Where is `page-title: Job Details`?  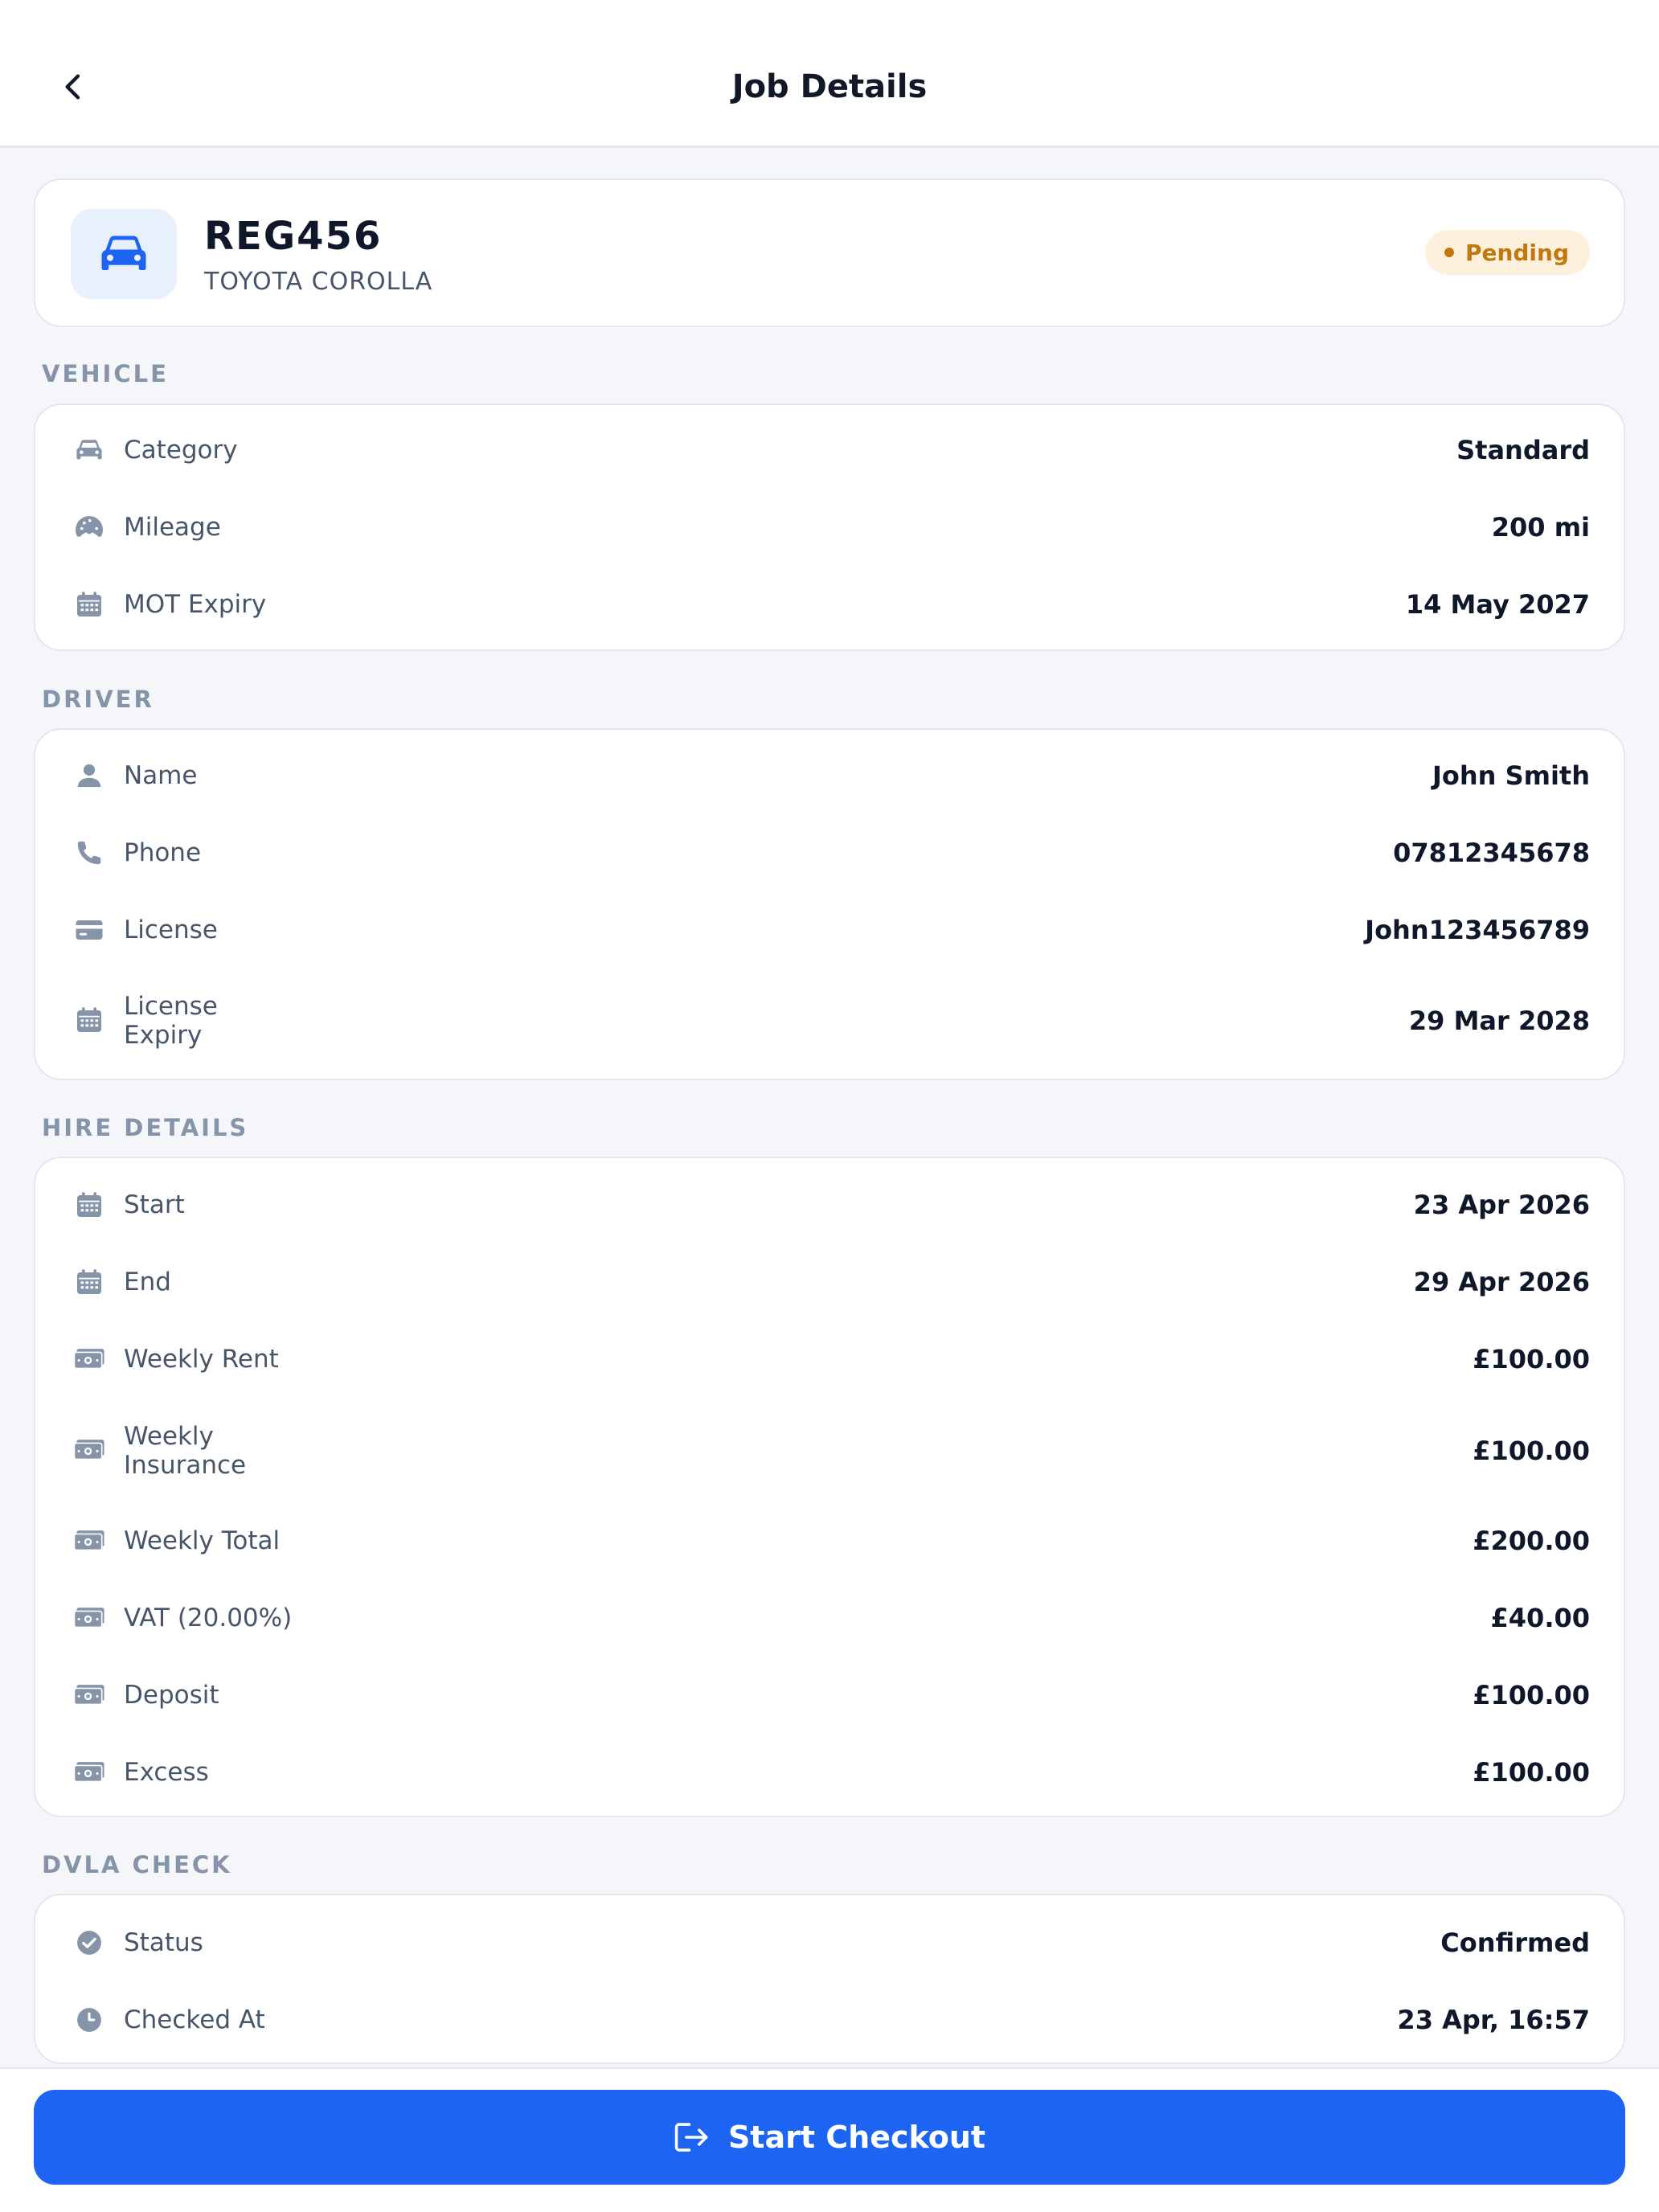 page-title: Job Details is located at coordinates (829, 86).